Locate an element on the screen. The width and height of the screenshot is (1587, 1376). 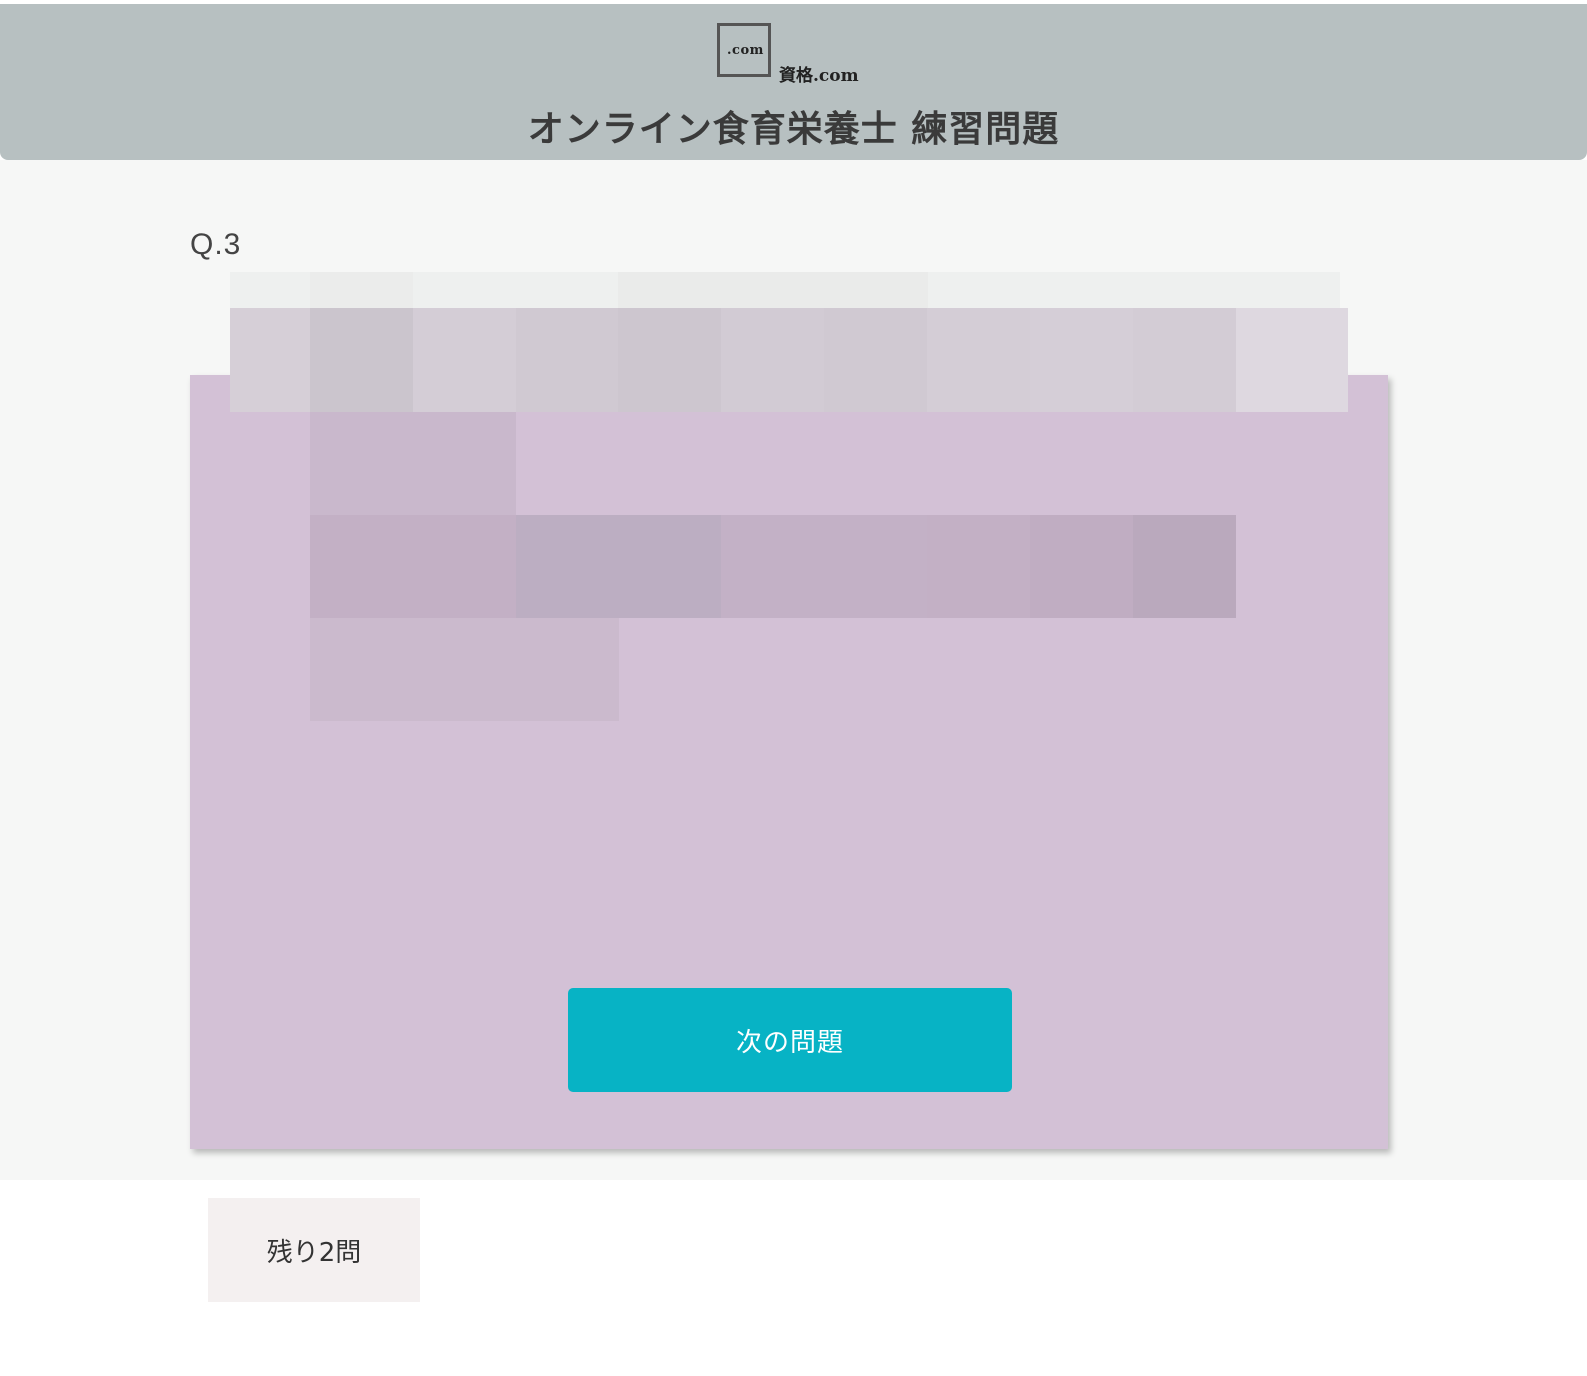
logo-mark-icon: .com is located at coordinates (744, 50).